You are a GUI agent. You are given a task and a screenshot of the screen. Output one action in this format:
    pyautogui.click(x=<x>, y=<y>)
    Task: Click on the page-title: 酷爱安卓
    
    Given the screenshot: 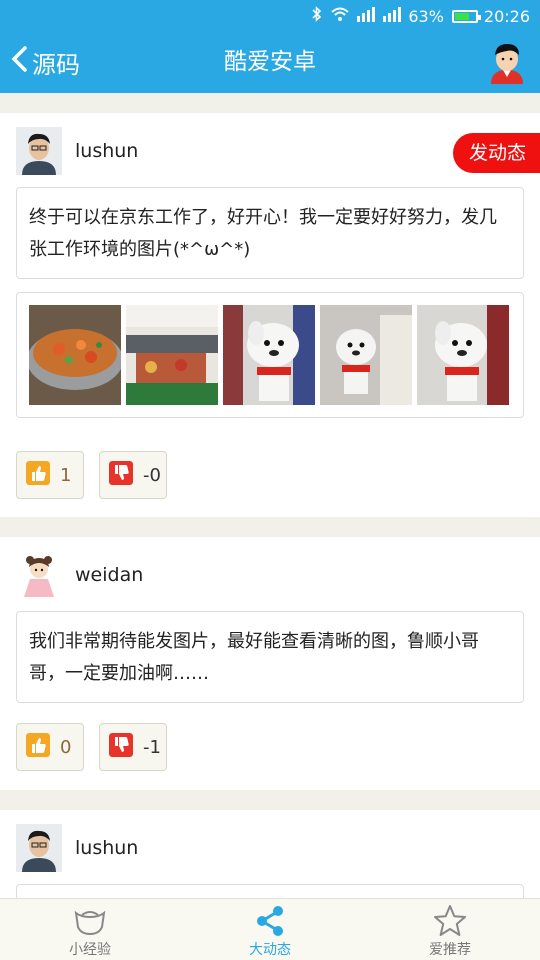 What is the action you would take?
    pyautogui.click(x=270, y=62)
    